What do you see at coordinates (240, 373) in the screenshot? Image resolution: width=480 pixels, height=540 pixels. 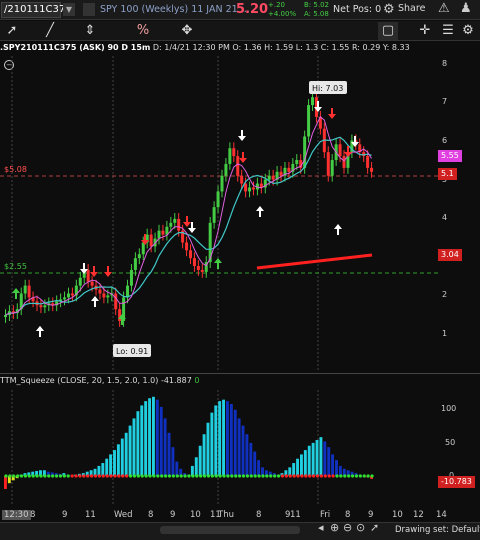 I see `pane-divider` at bounding box center [240, 373].